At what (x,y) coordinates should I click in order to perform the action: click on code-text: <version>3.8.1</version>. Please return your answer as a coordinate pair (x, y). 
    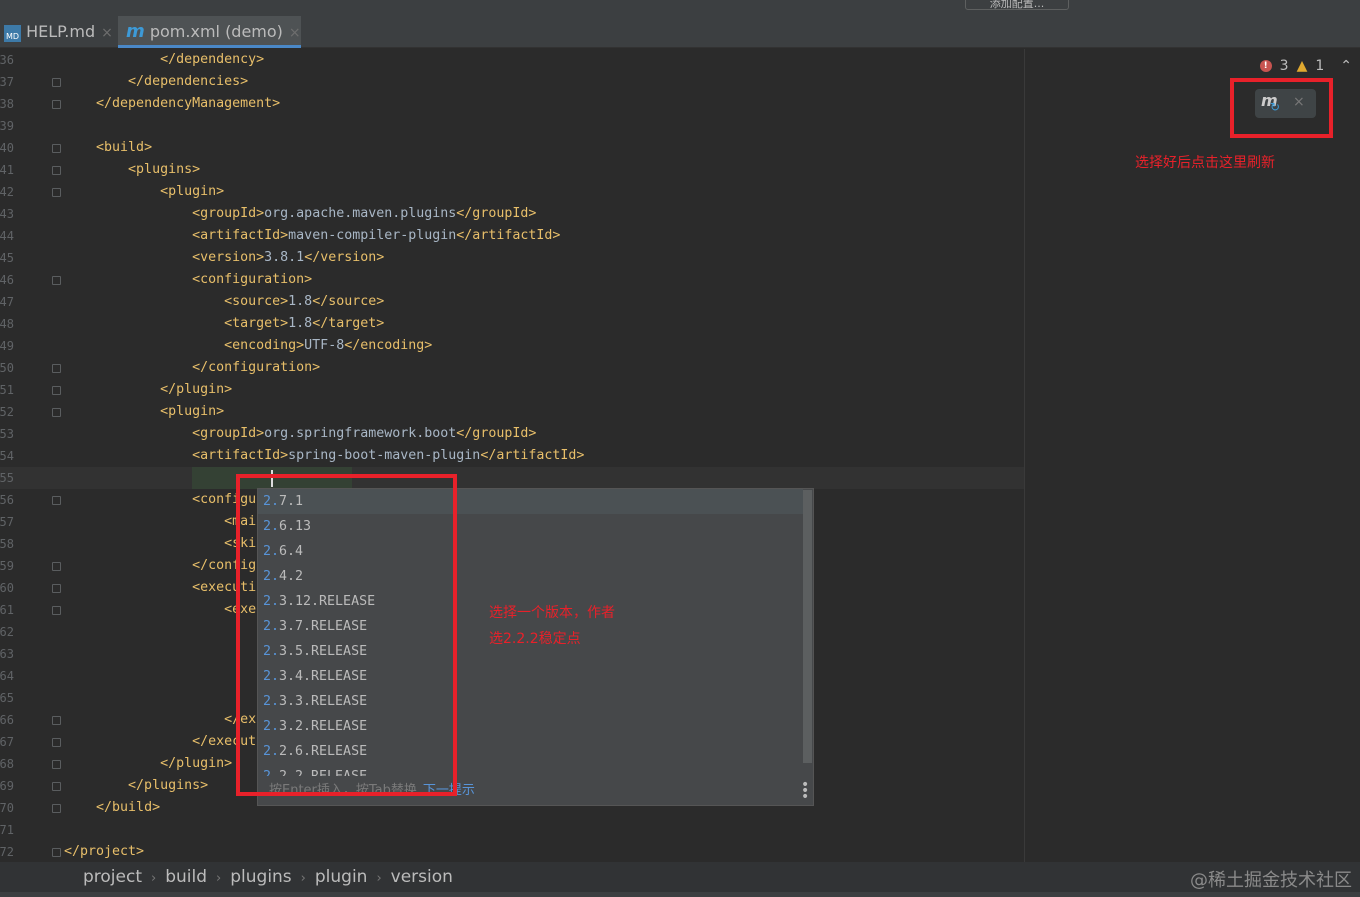
    Looking at the image, I should click on (224, 258).